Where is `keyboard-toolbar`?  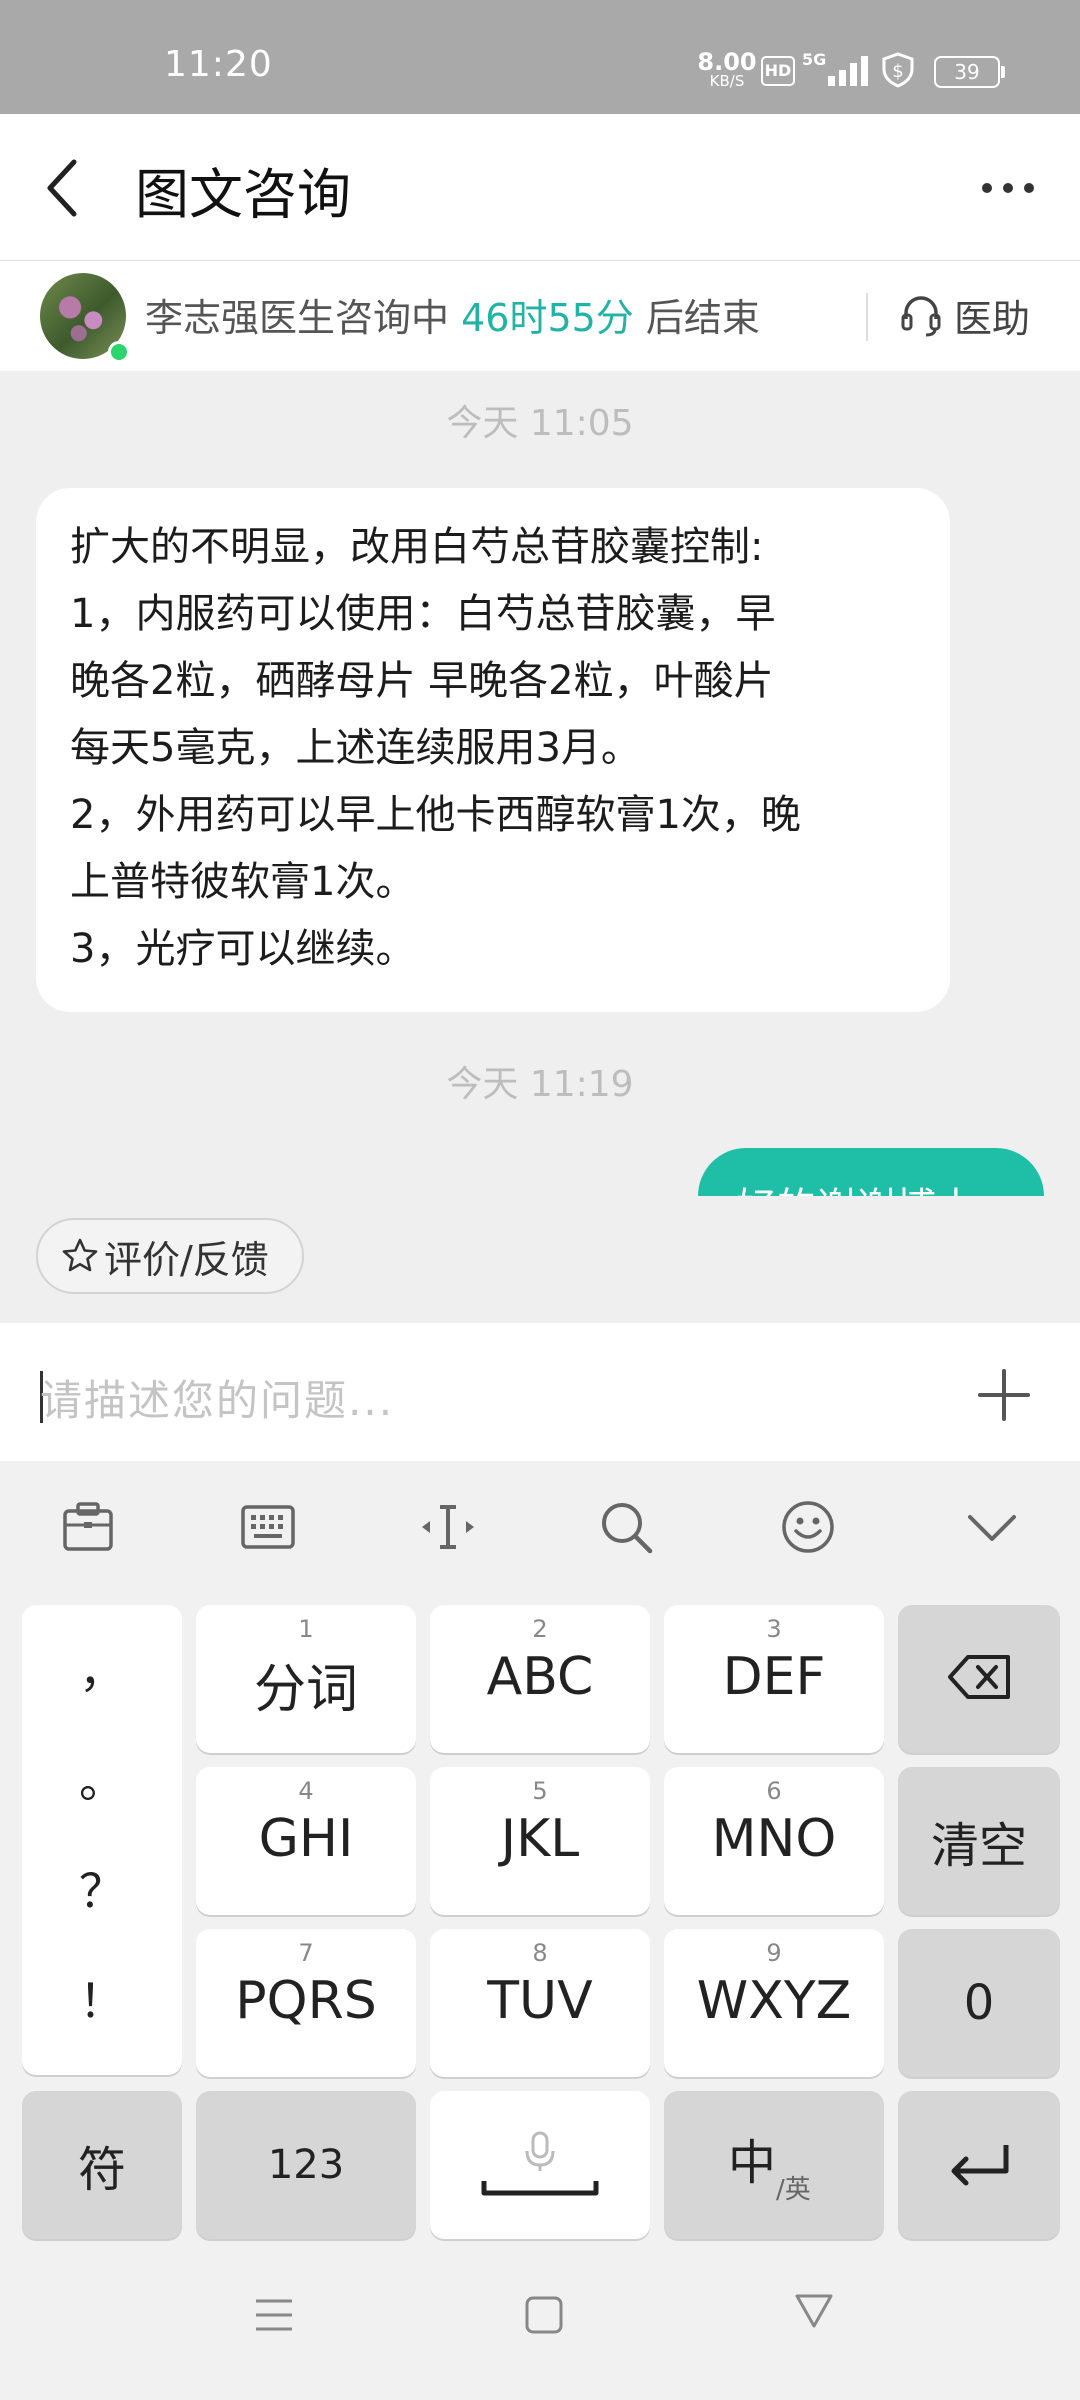 keyboard-toolbar is located at coordinates (540, 1529).